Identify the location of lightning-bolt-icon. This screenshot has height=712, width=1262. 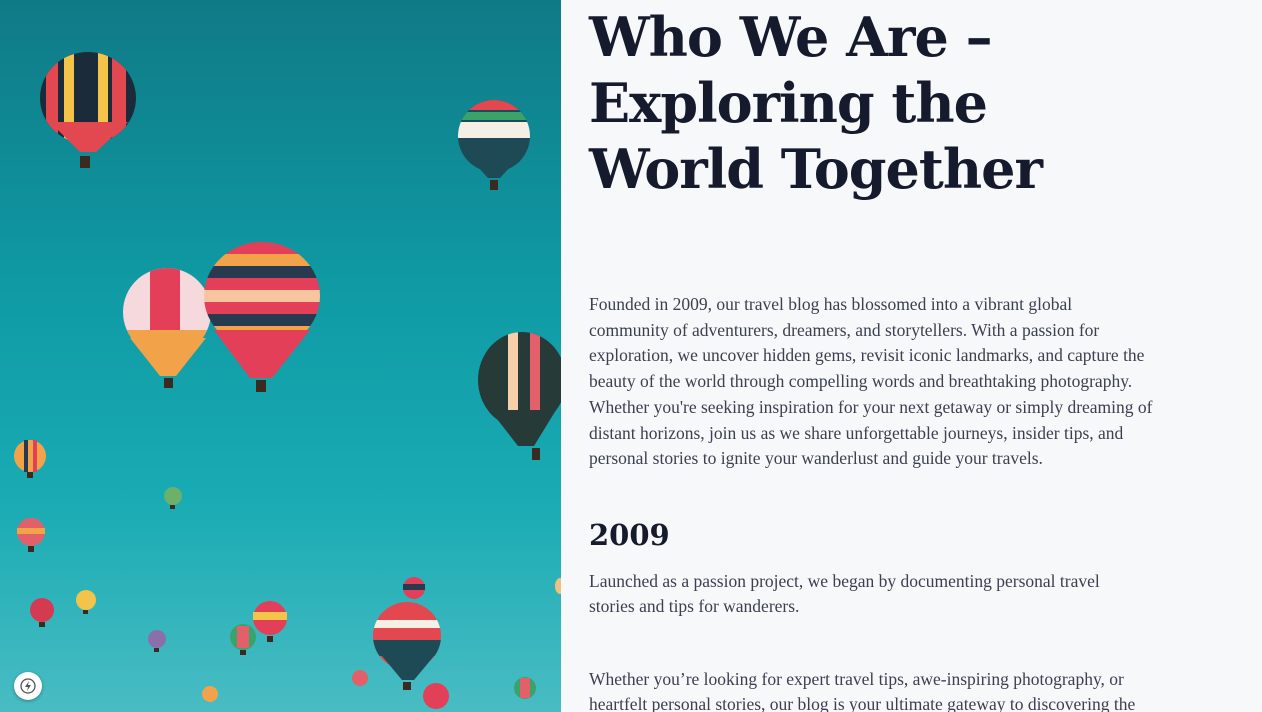
(28, 686).